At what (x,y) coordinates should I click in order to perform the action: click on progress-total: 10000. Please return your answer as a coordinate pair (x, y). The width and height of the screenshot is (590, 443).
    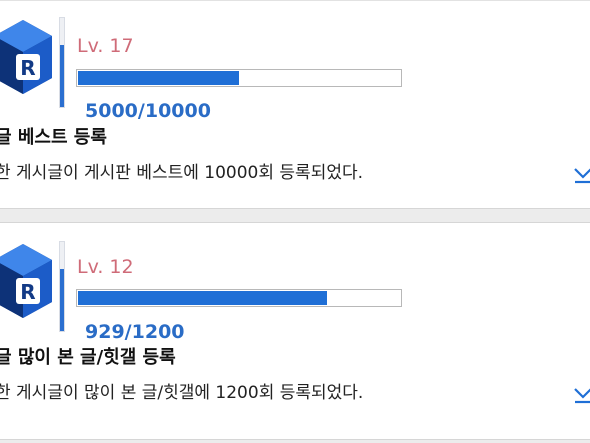
    Looking at the image, I should click on (177, 111).